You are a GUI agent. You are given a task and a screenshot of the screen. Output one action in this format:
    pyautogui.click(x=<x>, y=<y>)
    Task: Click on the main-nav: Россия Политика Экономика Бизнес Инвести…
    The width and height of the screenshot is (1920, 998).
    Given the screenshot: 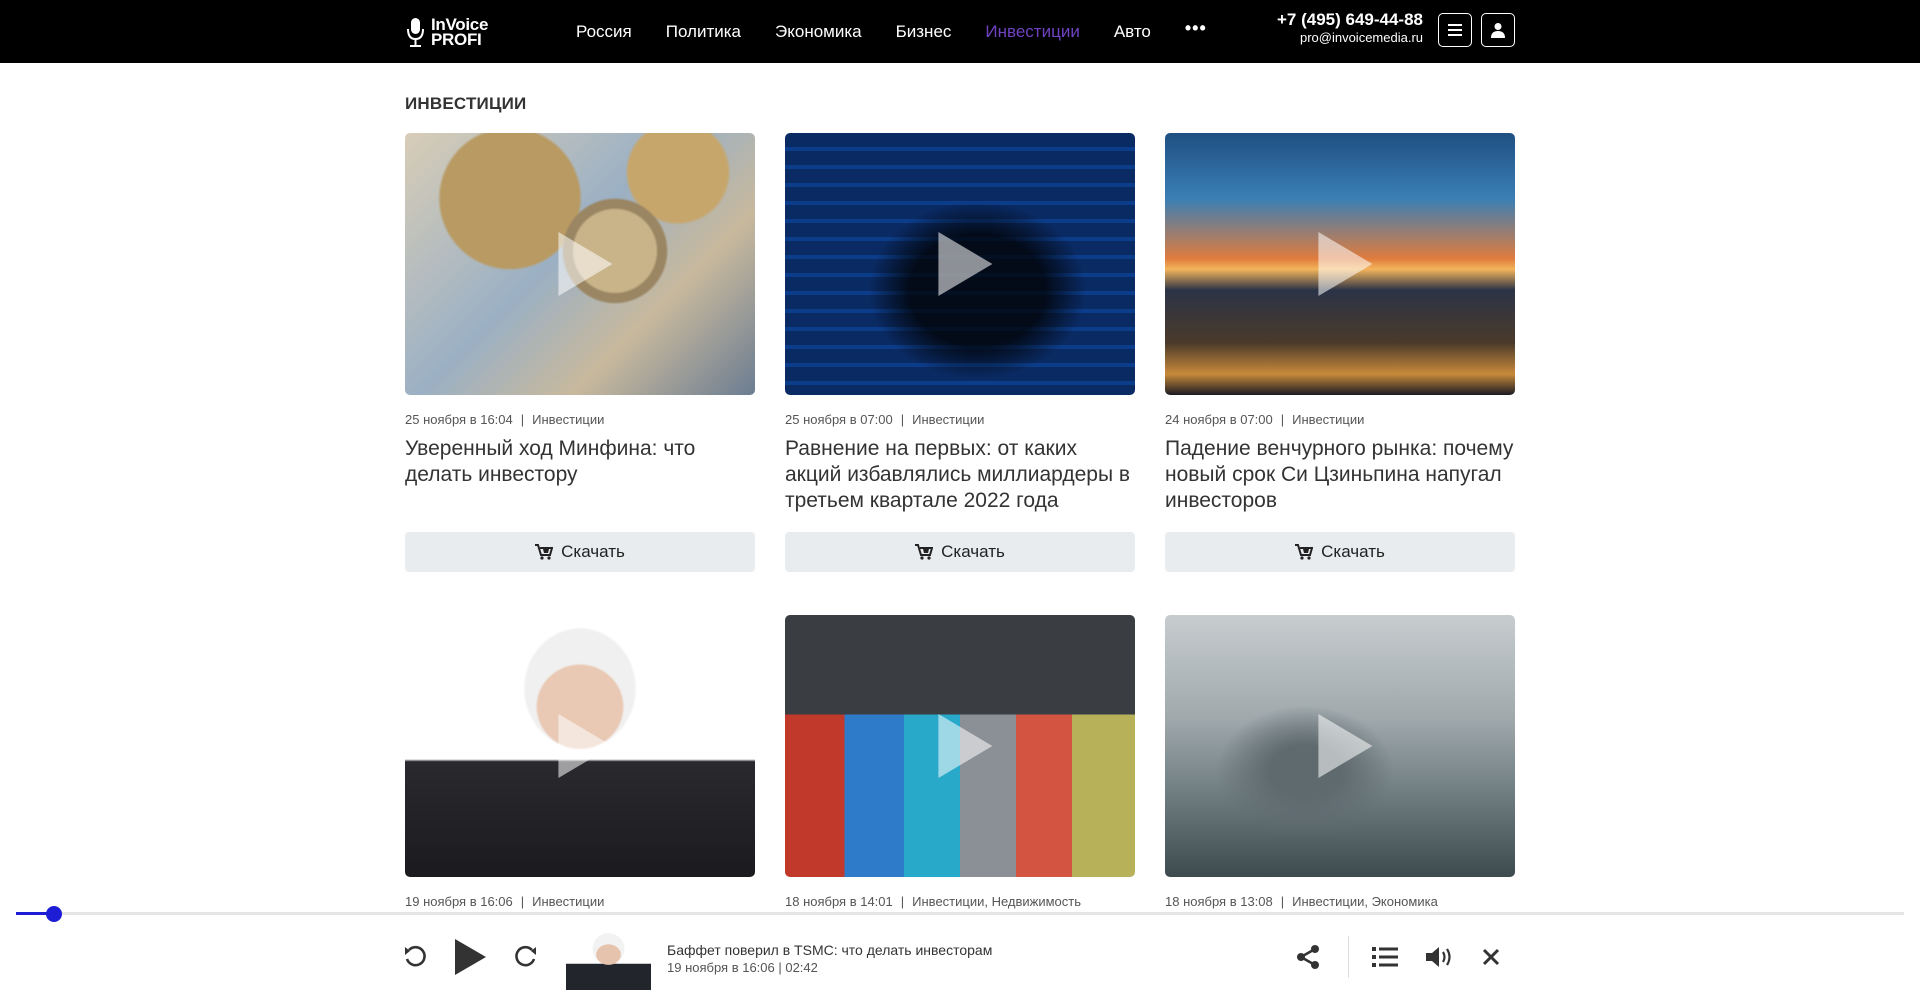 What is the action you would take?
    pyautogui.click(x=891, y=31)
    